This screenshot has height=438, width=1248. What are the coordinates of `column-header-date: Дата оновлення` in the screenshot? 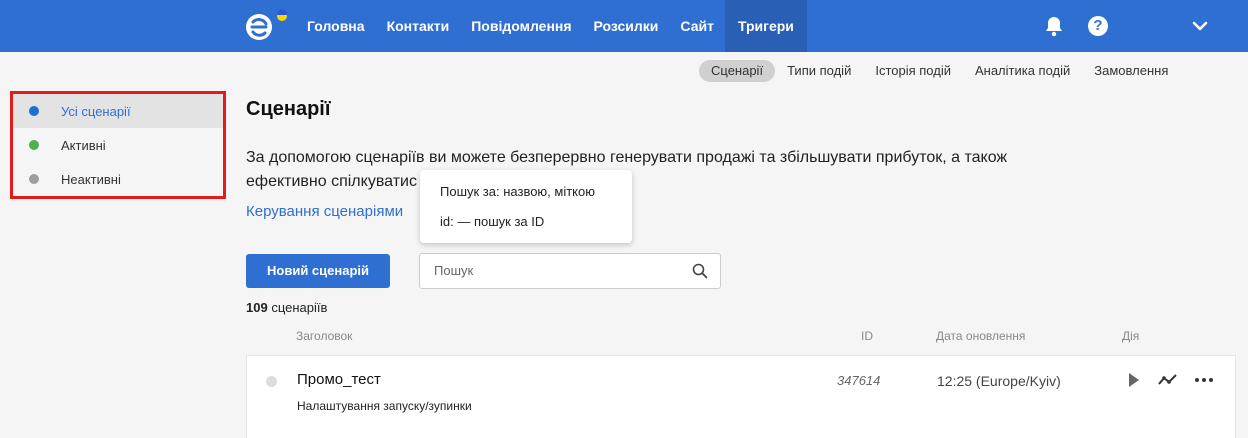 It's located at (980, 336).